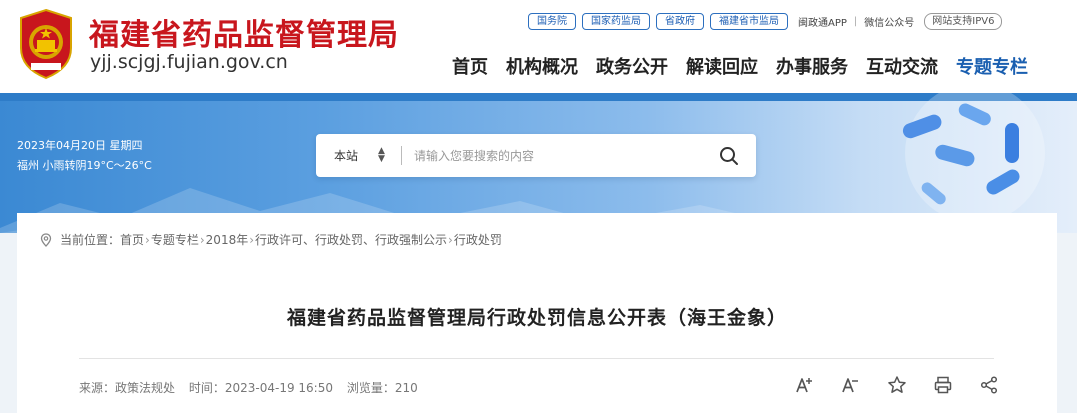  What do you see at coordinates (401, 155) in the screenshot?
I see `search-divider` at bounding box center [401, 155].